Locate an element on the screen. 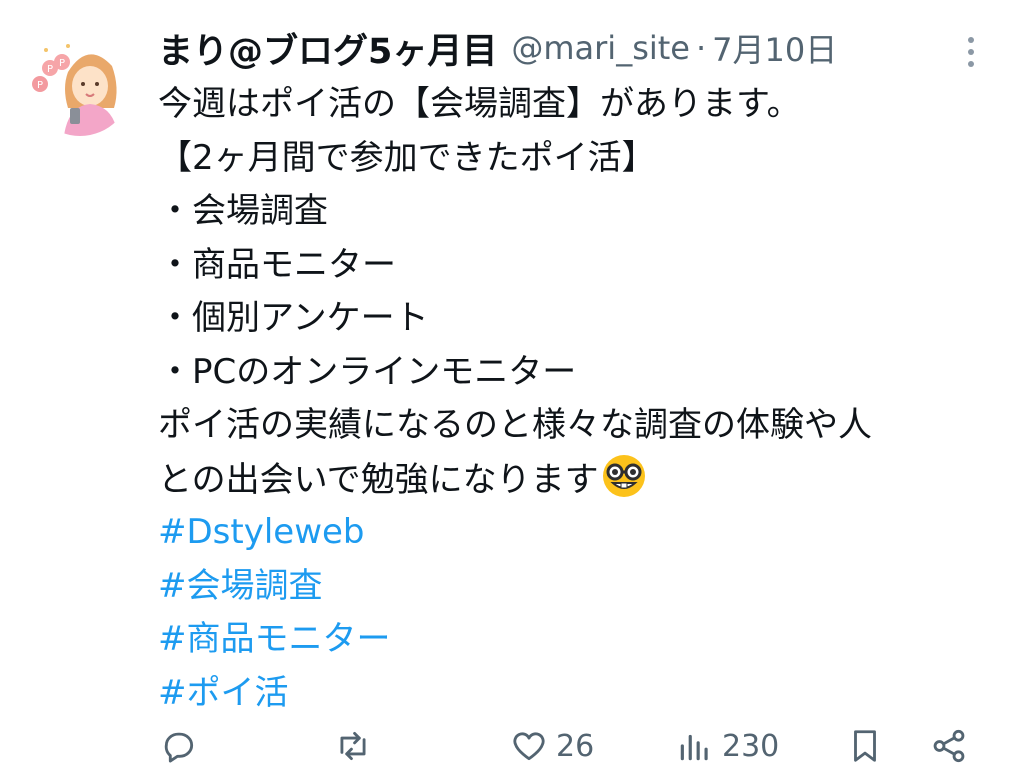 Image resolution: width=1024 pixels, height=774 pixels. retweet-button is located at coordinates (353, 746).